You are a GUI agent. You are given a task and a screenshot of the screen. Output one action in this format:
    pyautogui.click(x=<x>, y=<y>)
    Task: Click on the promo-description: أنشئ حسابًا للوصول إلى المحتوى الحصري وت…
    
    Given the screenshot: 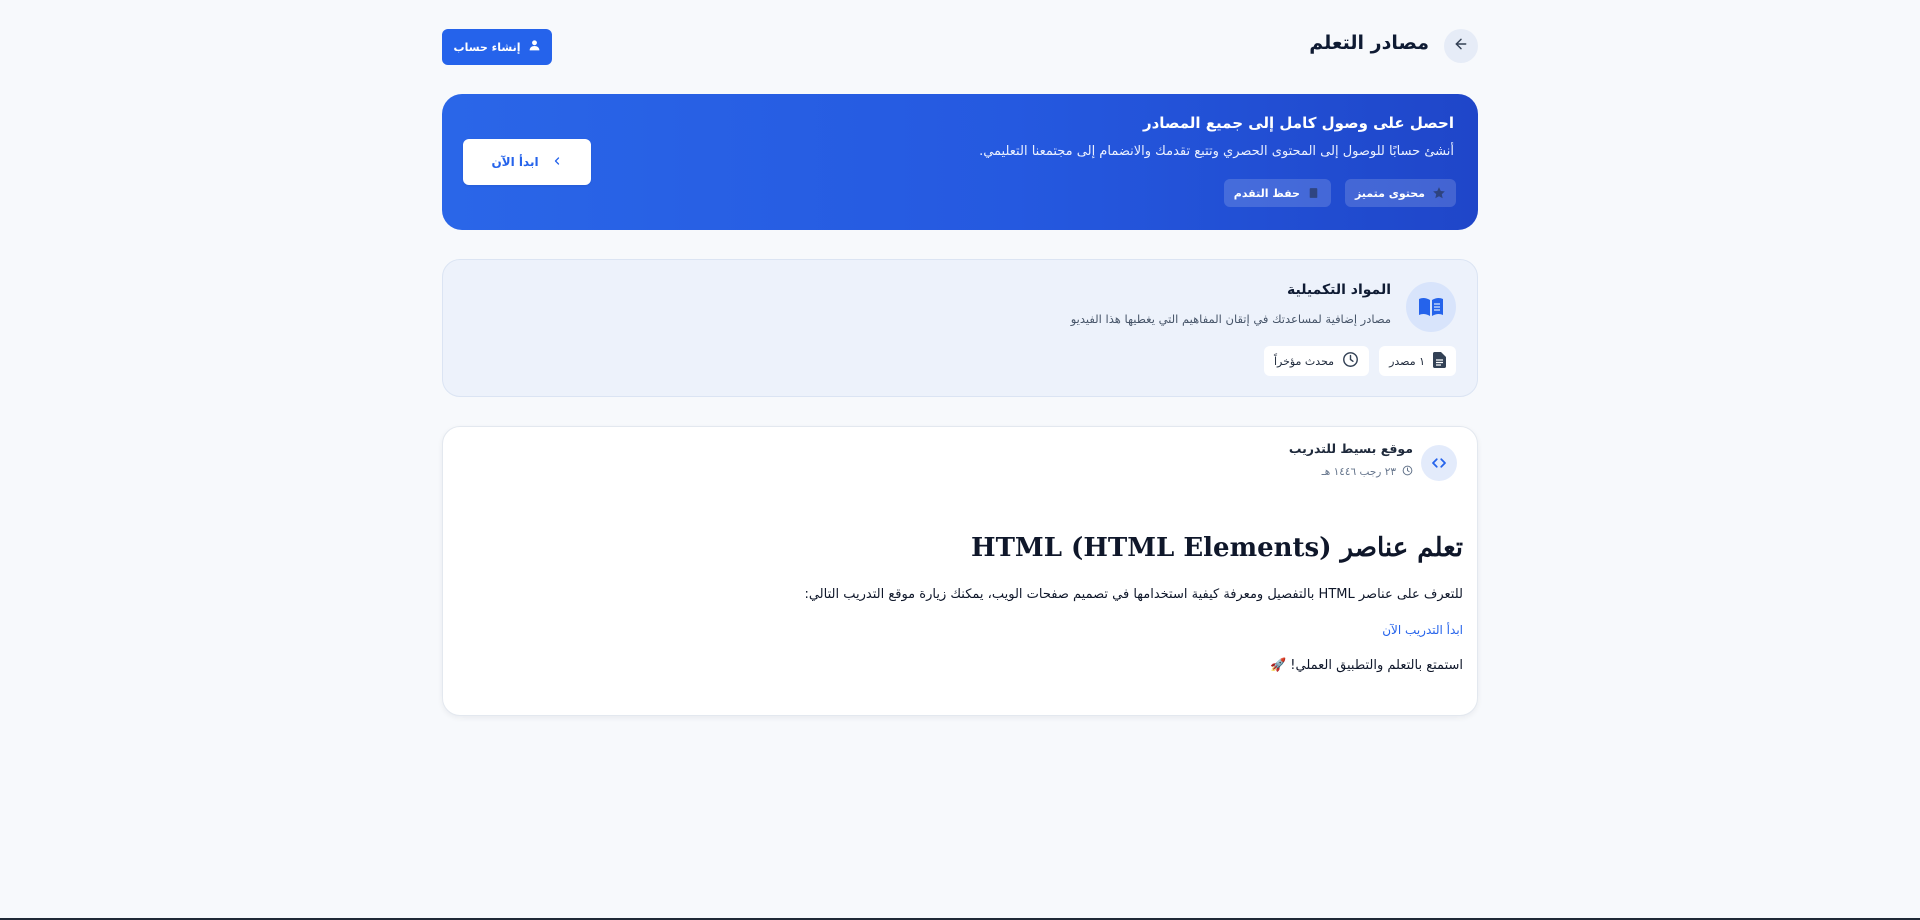 What is the action you would take?
    pyautogui.click(x=1216, y=151)
    